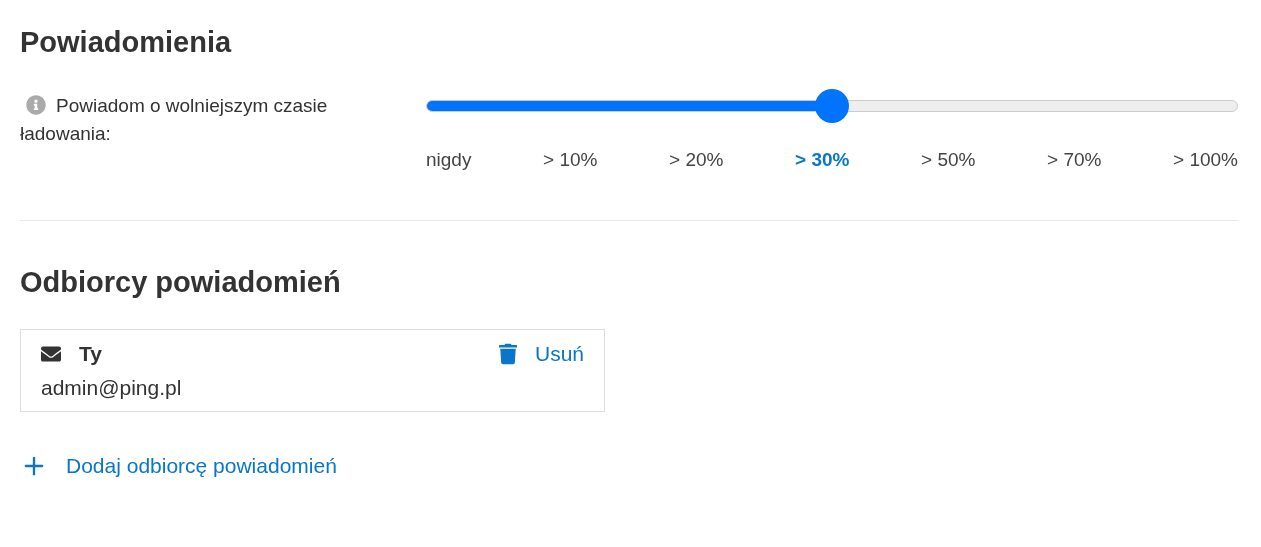  Describe the element at coordinates (36, 105) in the screenshot. I see `info-icon` at that location.